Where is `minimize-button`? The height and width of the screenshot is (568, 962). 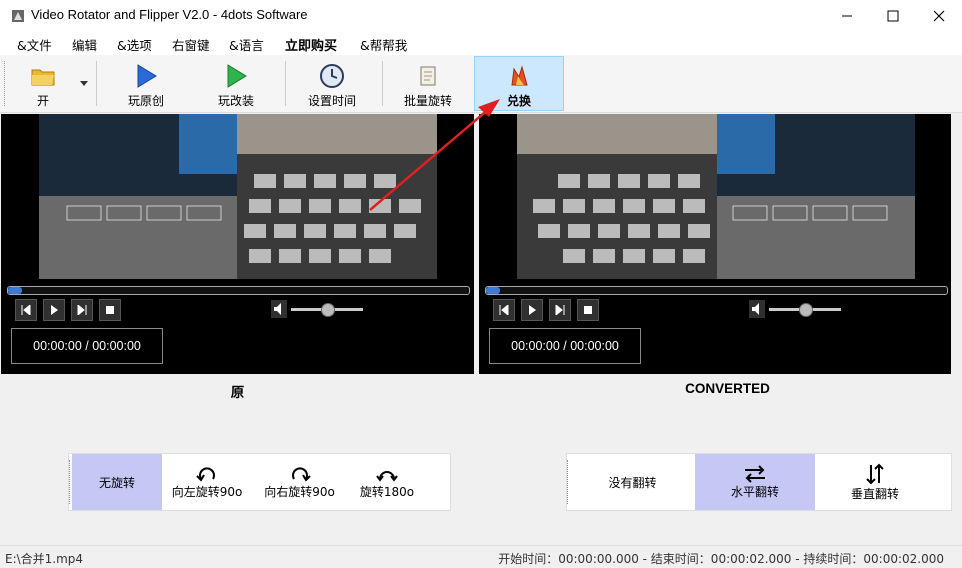 minimize-button is located at coordinates (847, 15).